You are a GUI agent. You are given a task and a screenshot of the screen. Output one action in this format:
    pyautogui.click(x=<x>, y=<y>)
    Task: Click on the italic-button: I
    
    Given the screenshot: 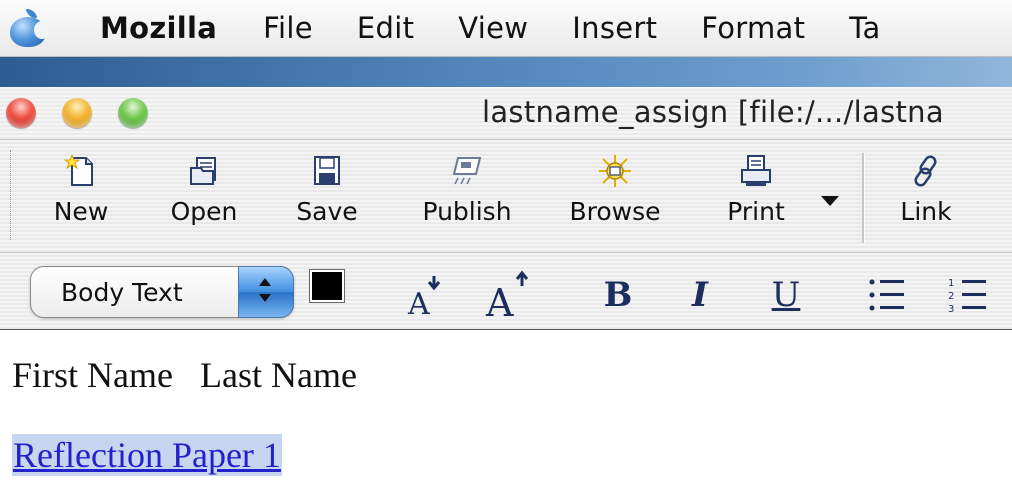 What is the action you would take?
    pyautogui.click(x=700, y=295)
    